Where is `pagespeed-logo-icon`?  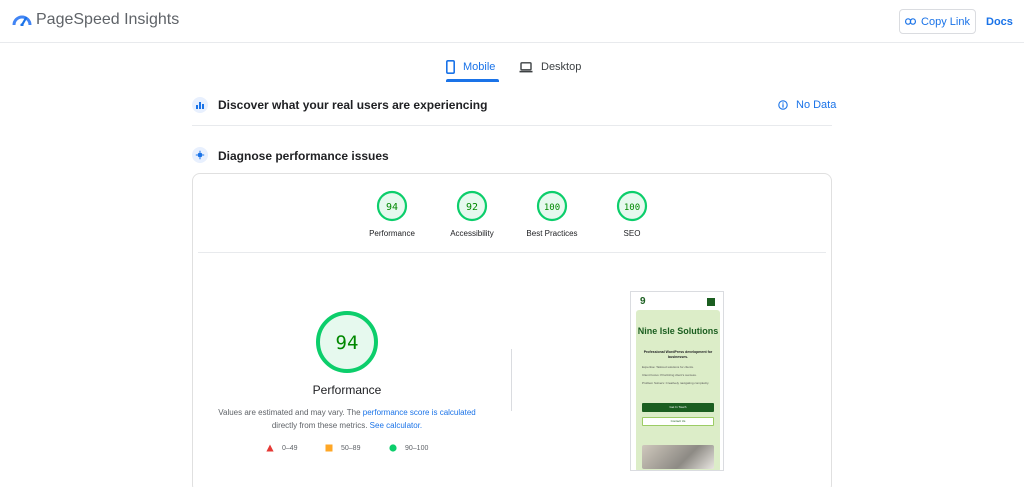 pagespeed-logo-icon is located at coordinates (22, 20).